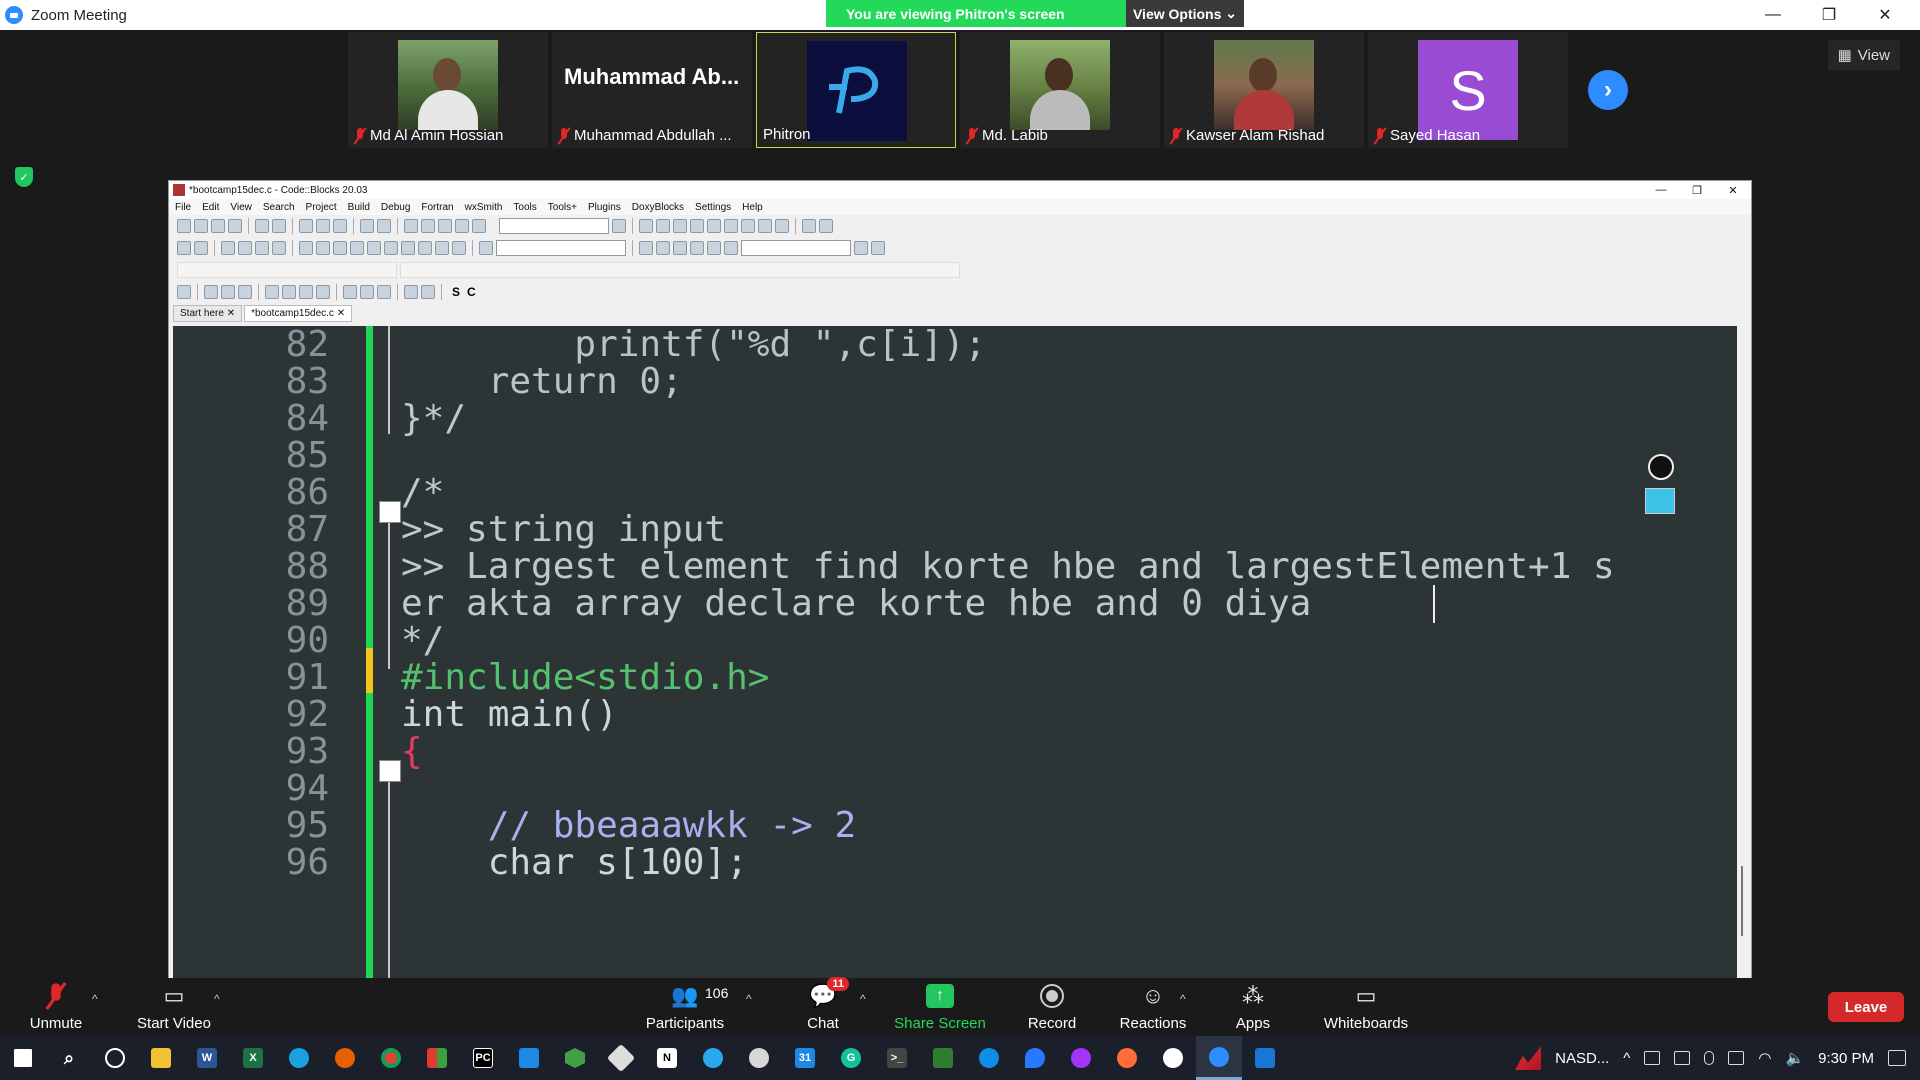 Image resolution: width=1920 pixels, height=1080 pixels. Describe the element at coordinates (1885, 15) in the screenshot. I see `close-button: ✕` at that location.